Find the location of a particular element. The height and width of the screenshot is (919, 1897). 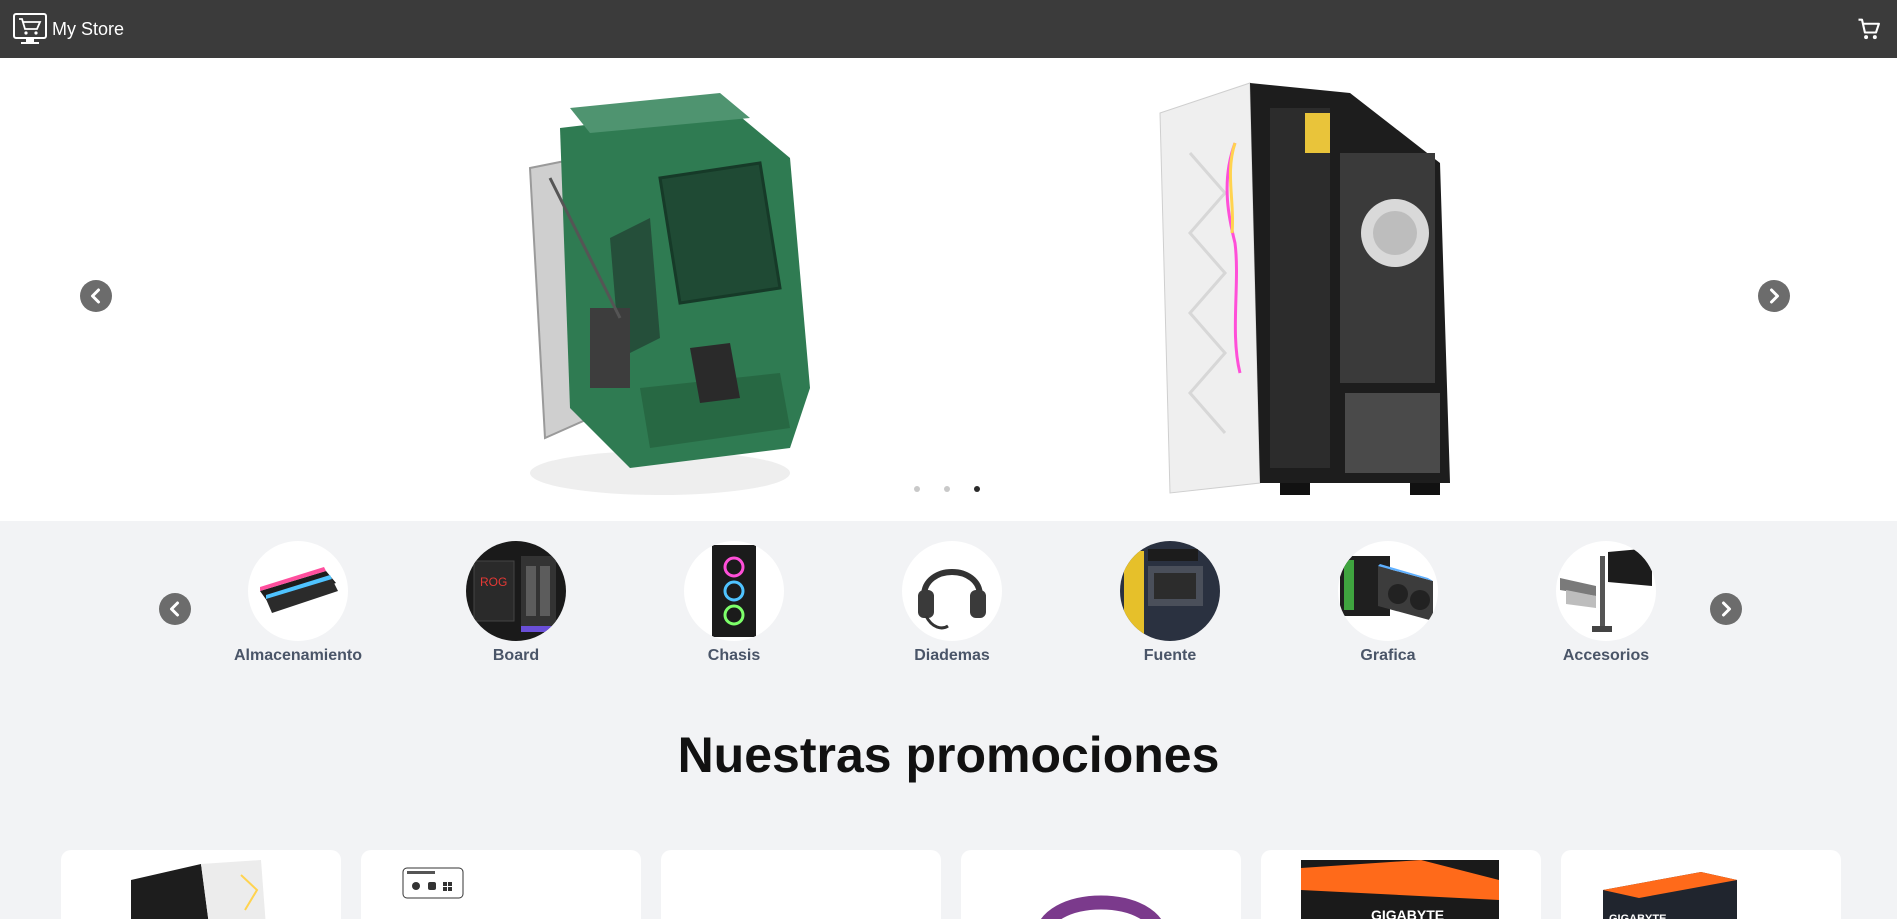

category-label: Diademas is located at coordinates (952, 655).